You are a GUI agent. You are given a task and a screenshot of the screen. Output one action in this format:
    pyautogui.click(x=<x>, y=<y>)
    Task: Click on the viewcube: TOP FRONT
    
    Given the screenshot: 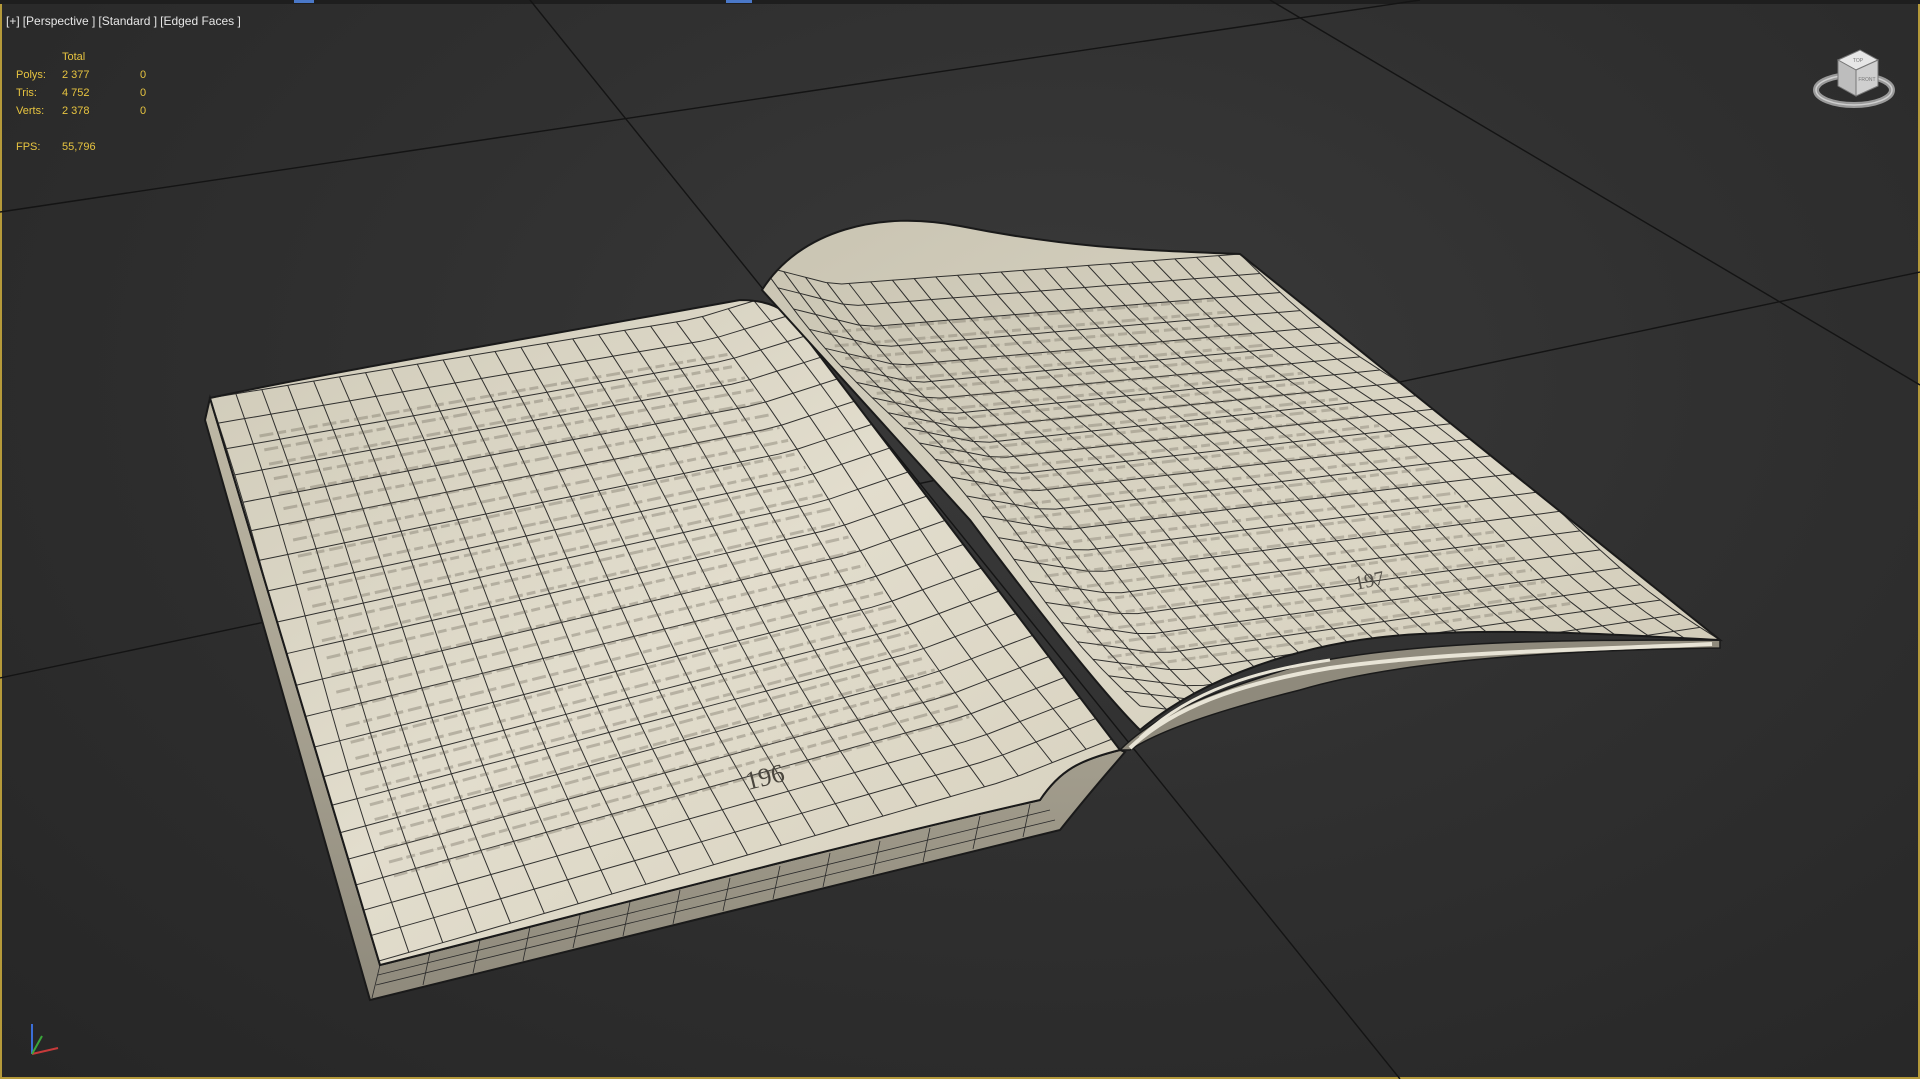 What is the action you would take?
    pyautogui.click(x=1856, y=80)
    